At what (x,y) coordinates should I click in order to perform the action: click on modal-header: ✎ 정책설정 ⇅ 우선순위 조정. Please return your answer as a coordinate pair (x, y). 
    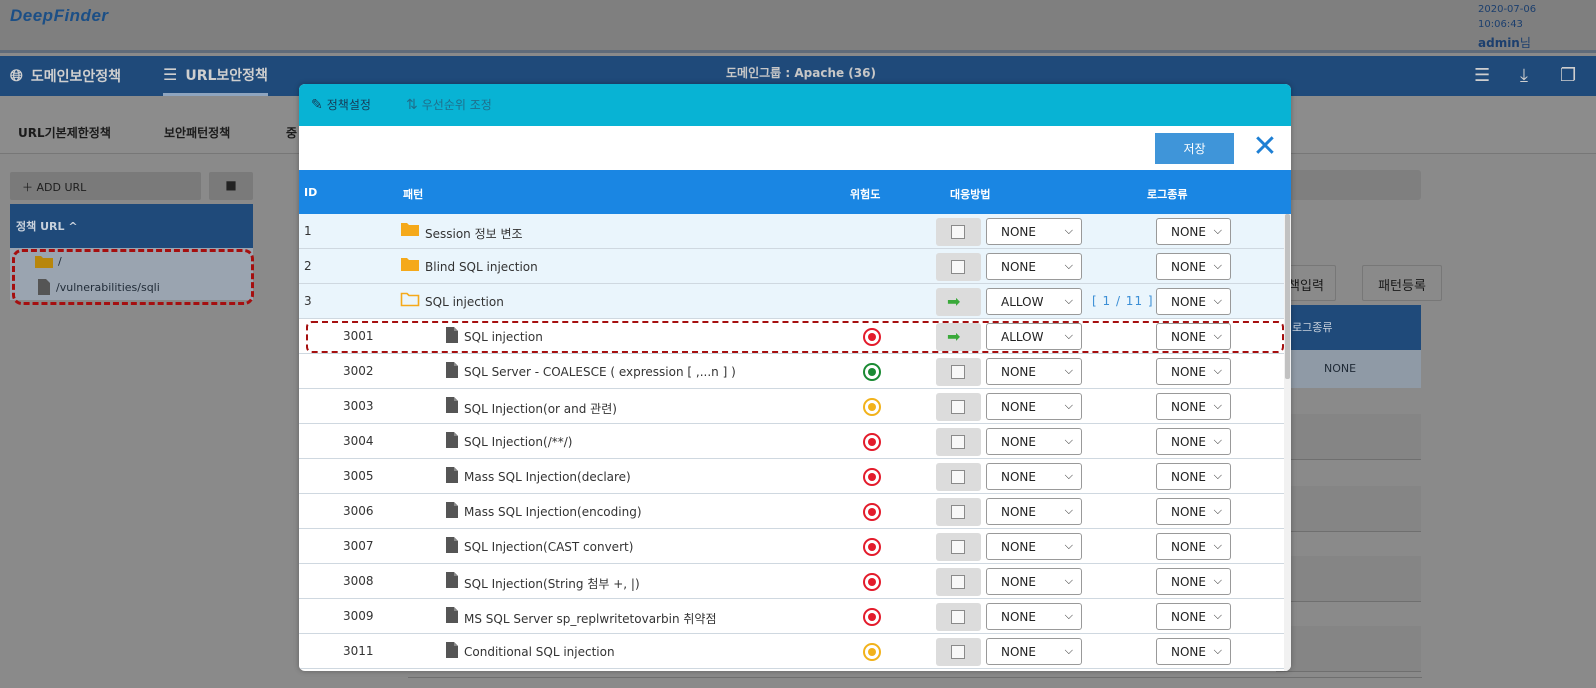
    Looking at the image, I should click on (795, 105).